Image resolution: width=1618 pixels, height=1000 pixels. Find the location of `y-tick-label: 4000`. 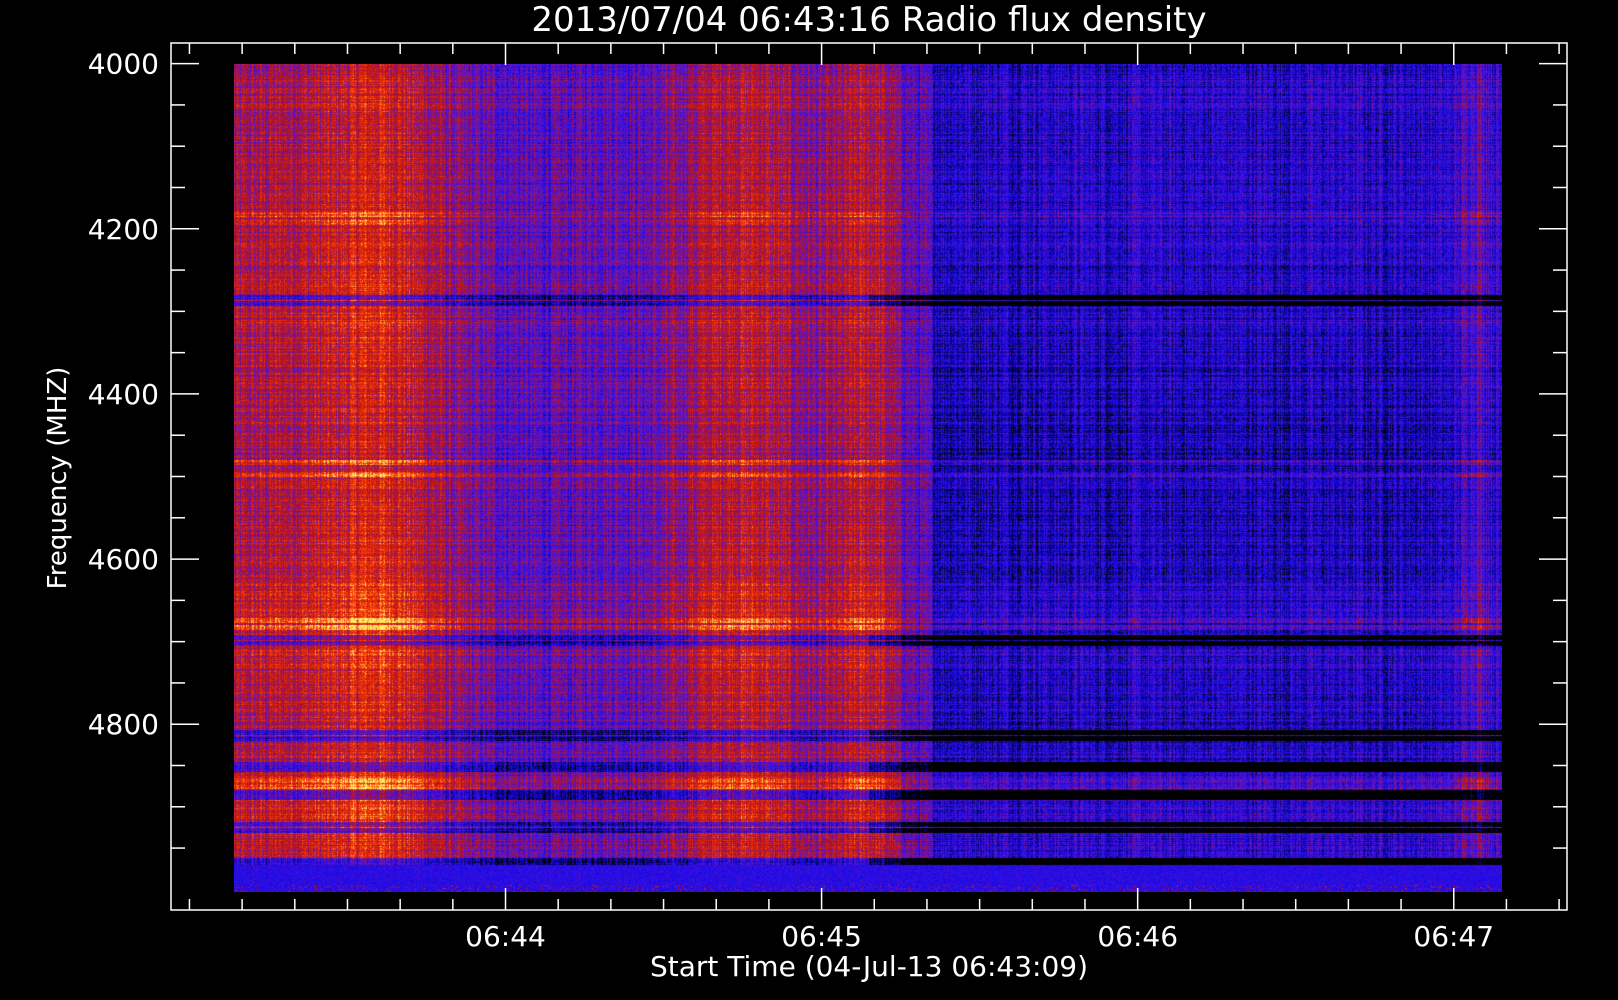

y-tick-label: 4000 is located at coordinates (123, 64).